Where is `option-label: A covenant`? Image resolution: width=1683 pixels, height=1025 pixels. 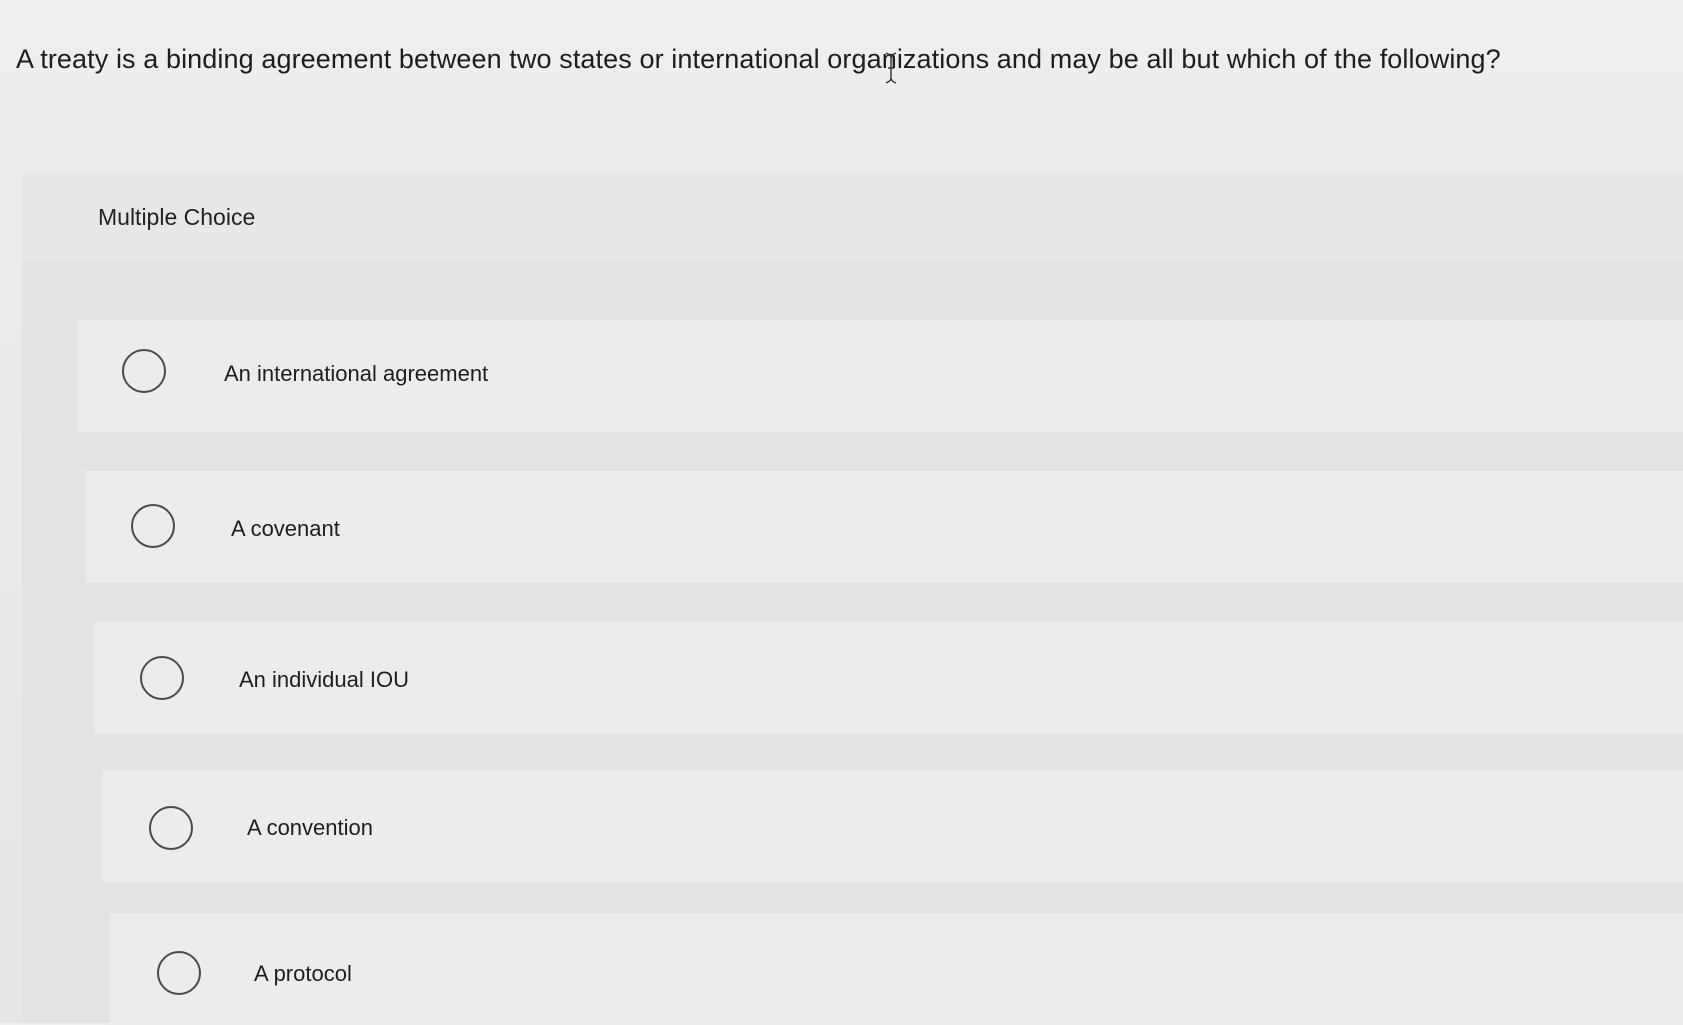
option-label: A covenant is located at coordinates (285, 528).